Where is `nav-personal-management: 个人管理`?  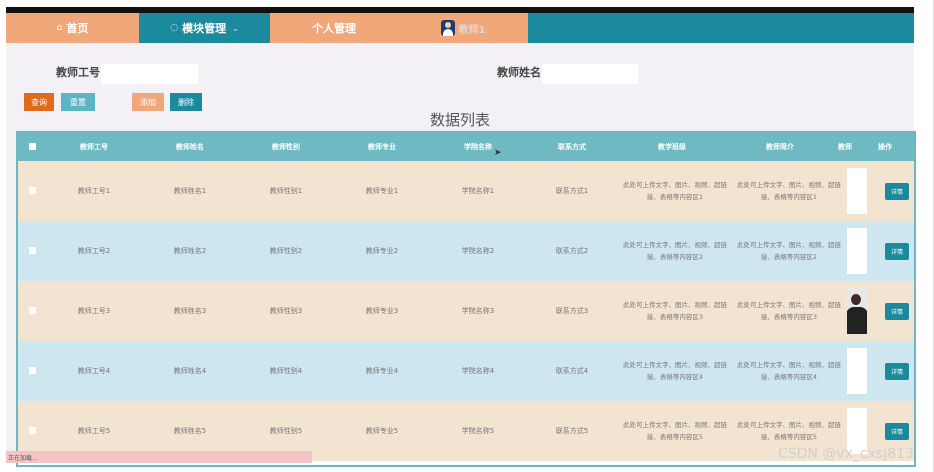
nav-personal-management: 个人管理 is located at coordinates (334, 28).